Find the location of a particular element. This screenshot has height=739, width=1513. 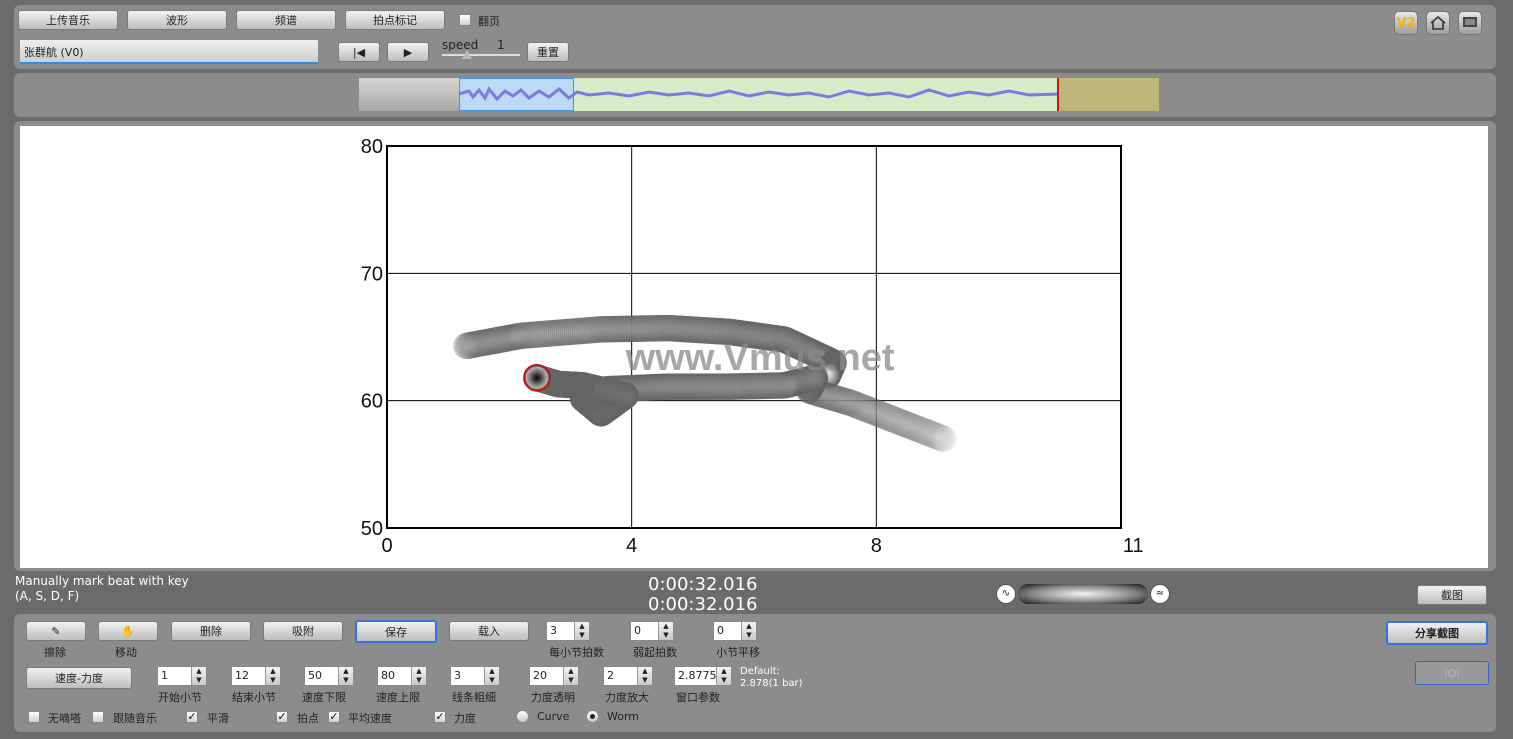

y-tick-label: 50 is located at coordinates (372, 529).